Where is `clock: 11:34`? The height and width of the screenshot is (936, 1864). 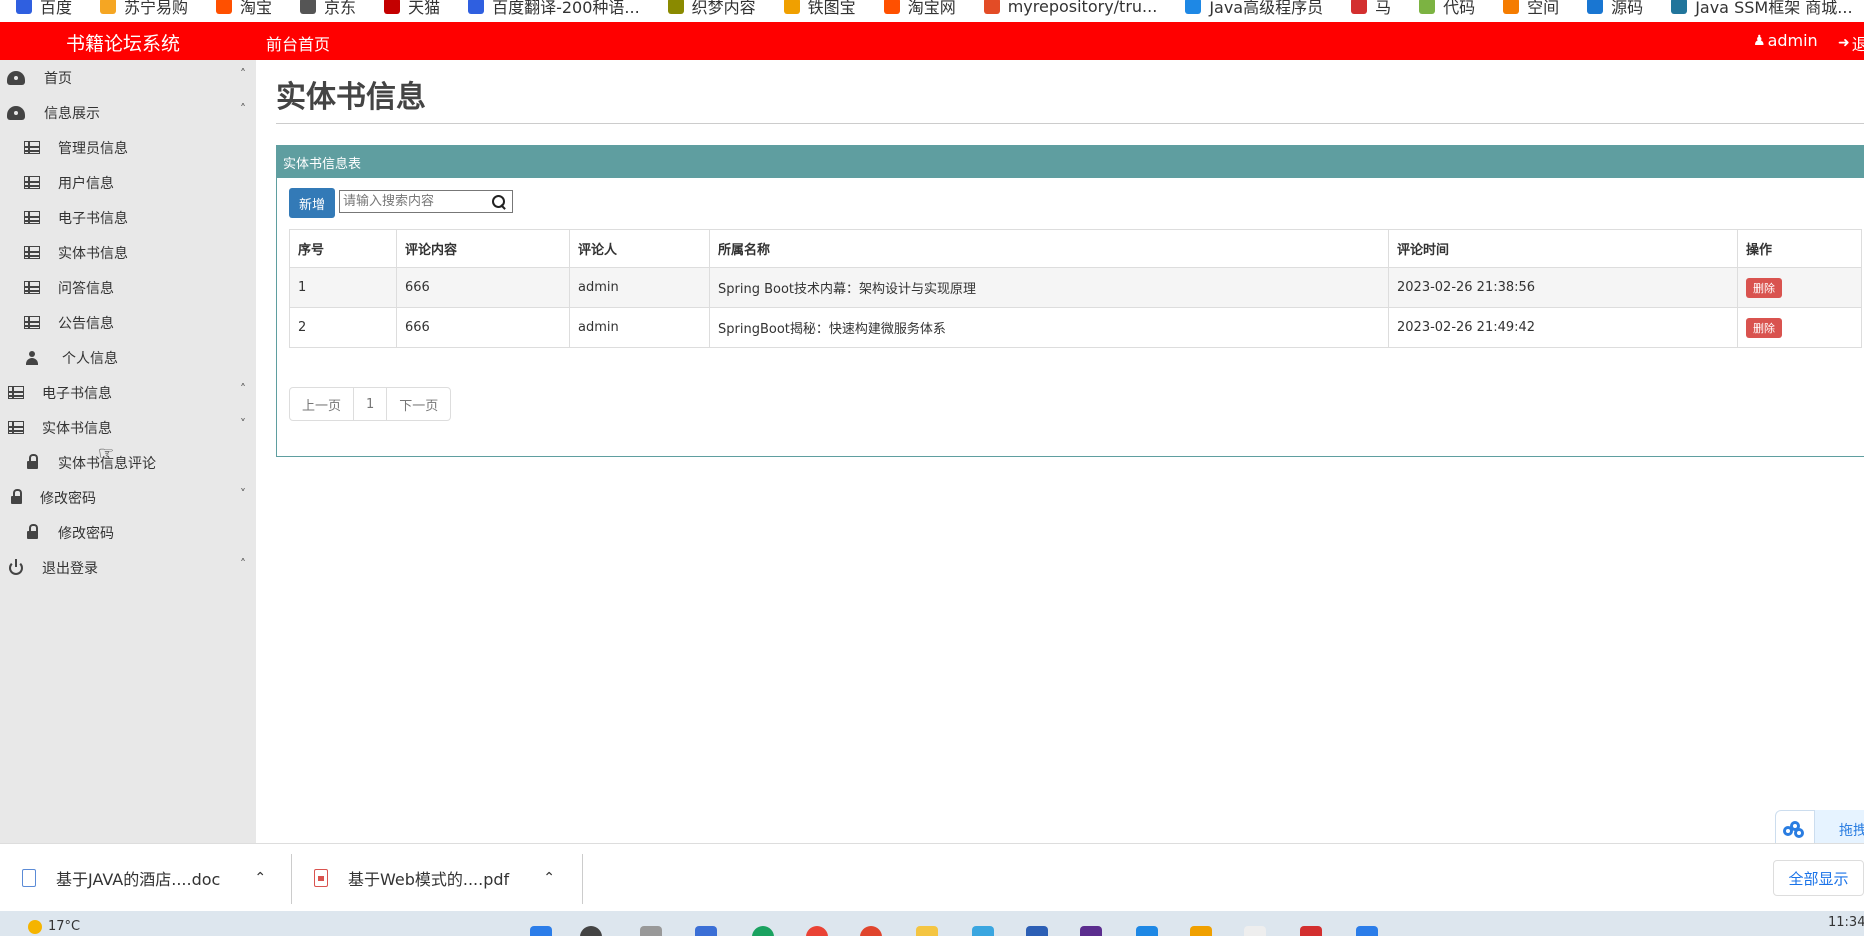
clock: 11:34 is located at coordinates (1846, 922).